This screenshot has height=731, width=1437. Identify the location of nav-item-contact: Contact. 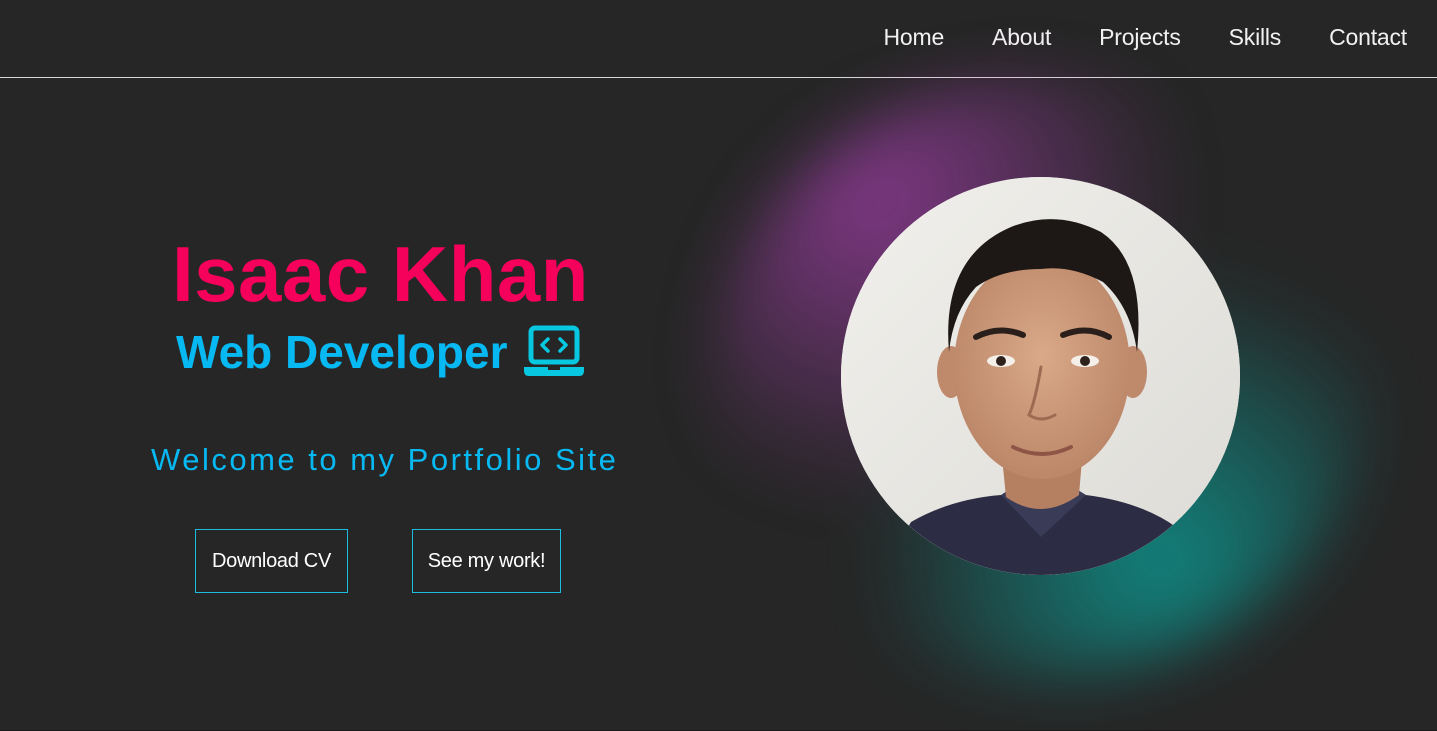
(1368, 37).